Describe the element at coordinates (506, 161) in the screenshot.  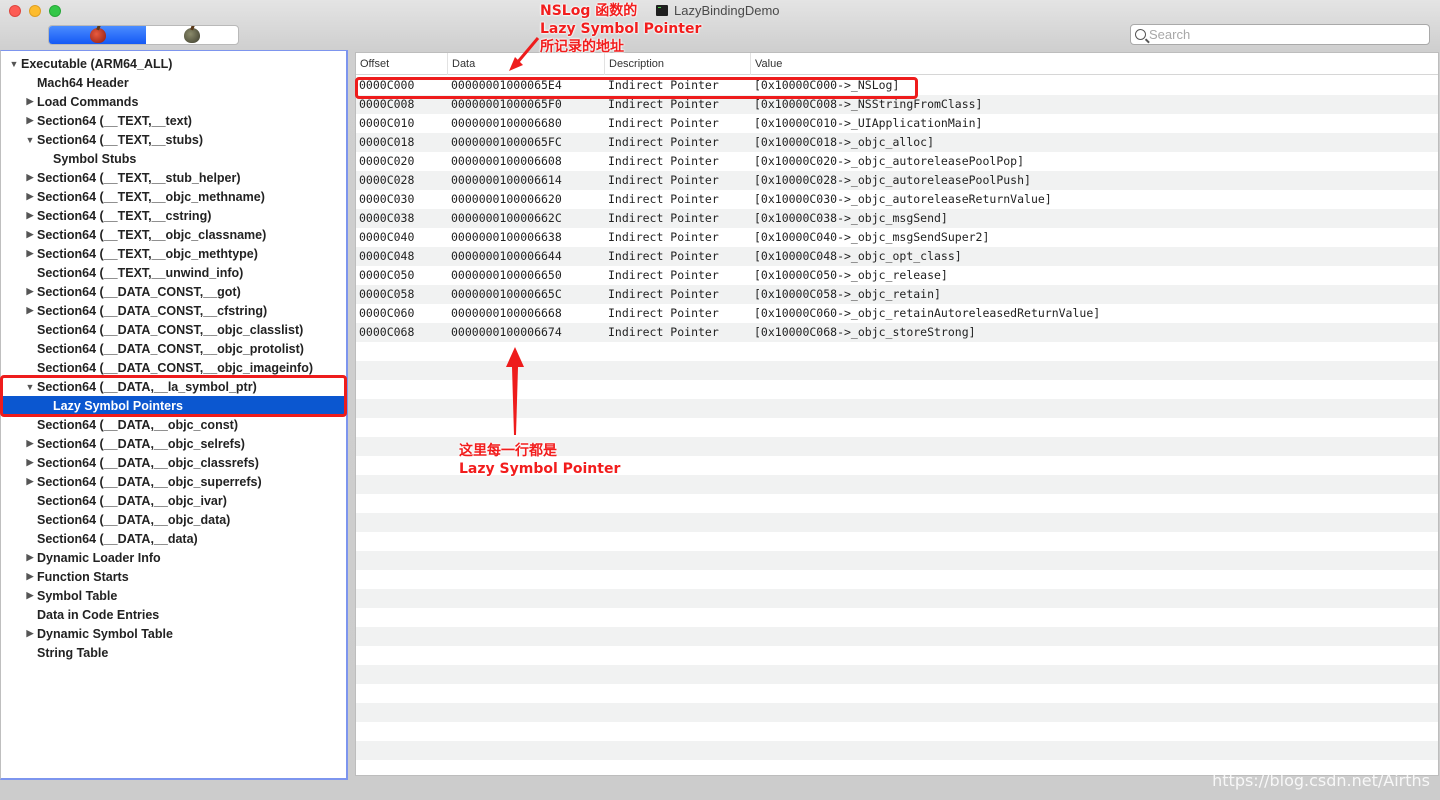
I see `cell-data: 0000000100006608` at that location.